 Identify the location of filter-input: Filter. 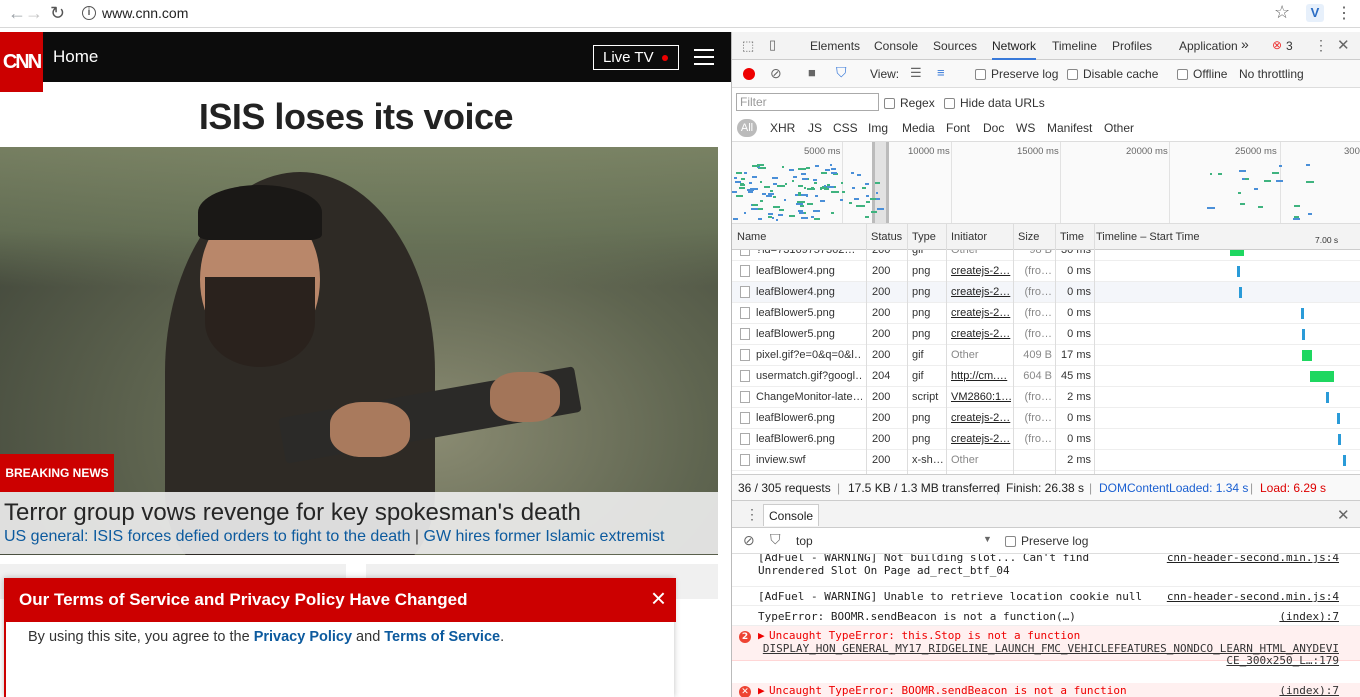
(807, 102).